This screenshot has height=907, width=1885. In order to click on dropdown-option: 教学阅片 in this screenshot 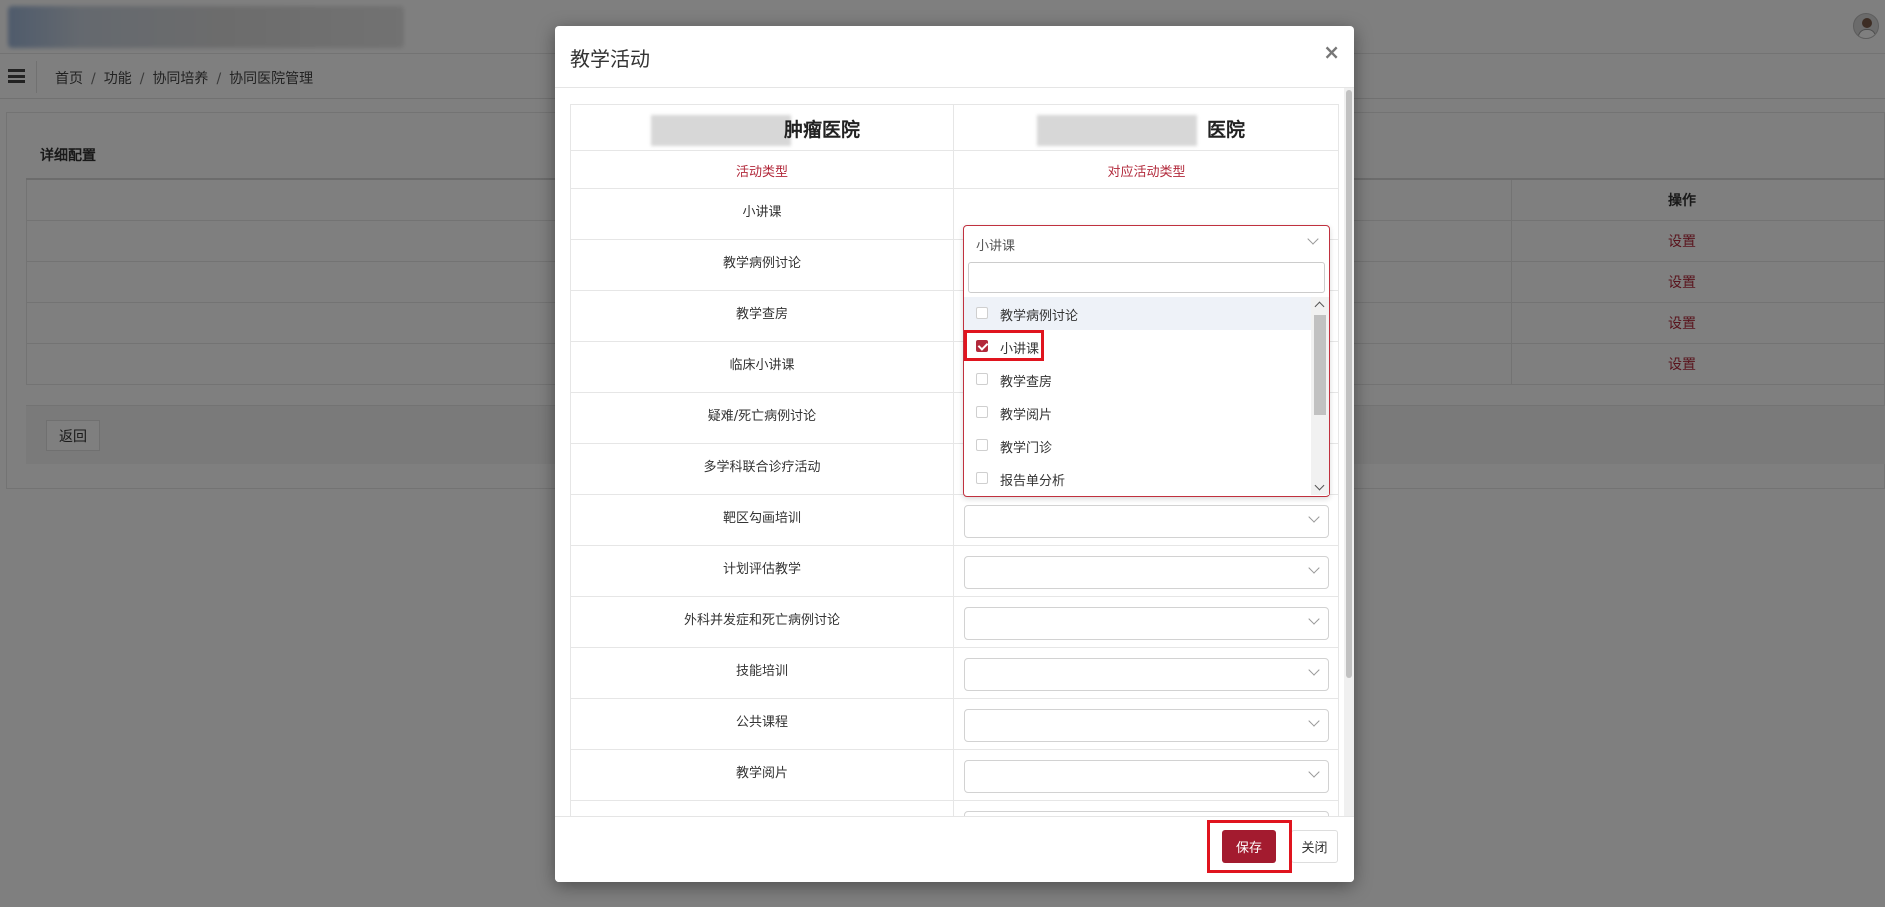, I will do `click(1137, 412)`.